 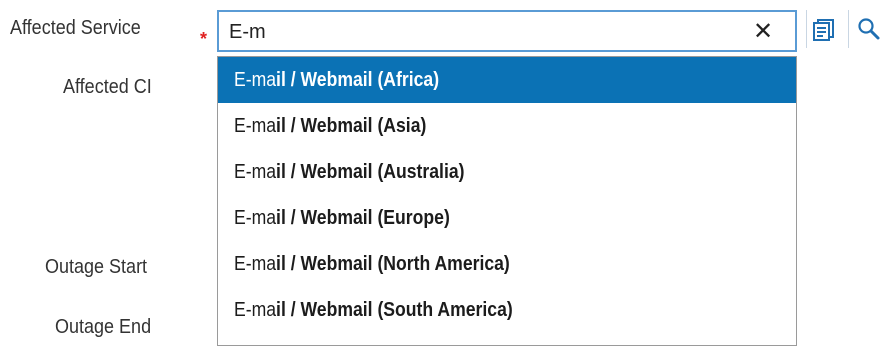 I want to click on outage-start-label: Outage Start, so click(x=96, y=267).